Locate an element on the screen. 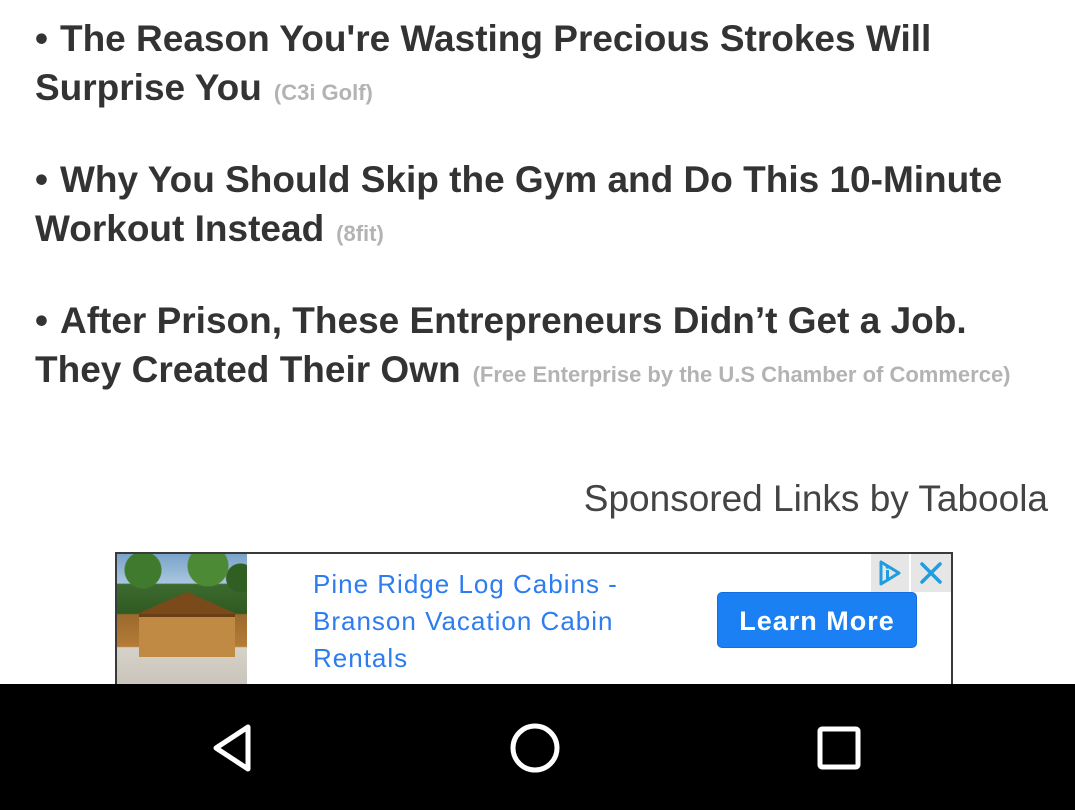  back-triangle-icon is located at coordinates (233, 748).